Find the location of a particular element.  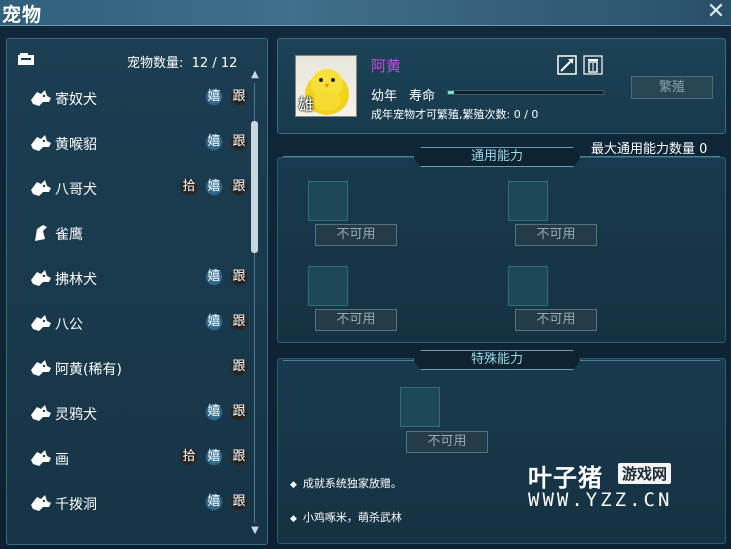

description-line: ◆ 成就系统独家放赠。 is located at coordinates (346, 483).